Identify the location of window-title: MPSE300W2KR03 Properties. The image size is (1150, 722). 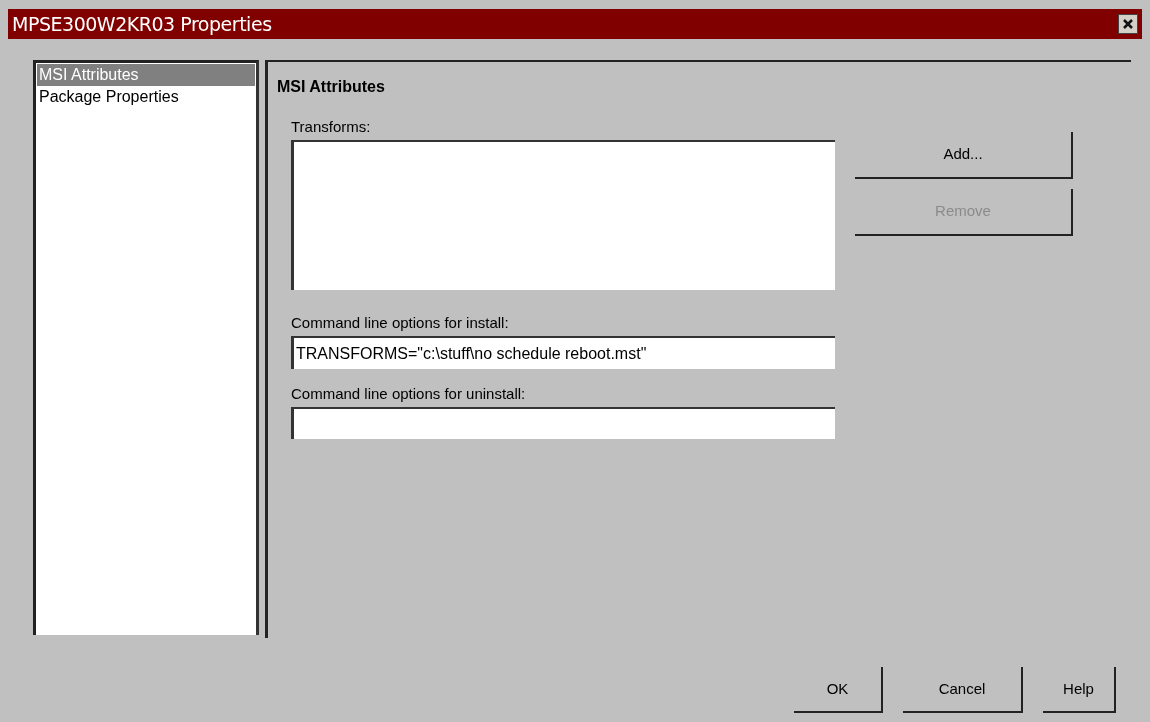
(142, 24).